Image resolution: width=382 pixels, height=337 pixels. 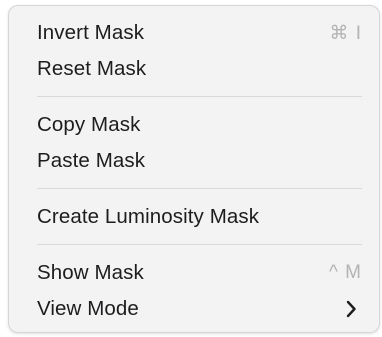 I want to click on menu-item-label: Copy Mask, so click(x=89, y=124).